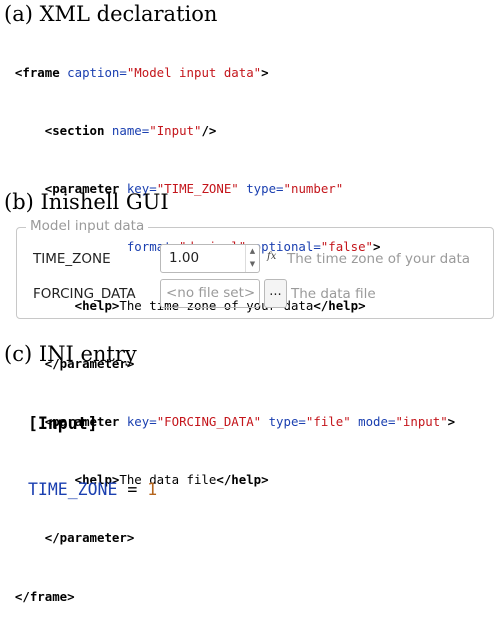 The width and height of the screenshot is (500, 625). Describe the element at coordinates (175, 131) in the screenshot. I see `xml-attr-value: "Input"` at that location.